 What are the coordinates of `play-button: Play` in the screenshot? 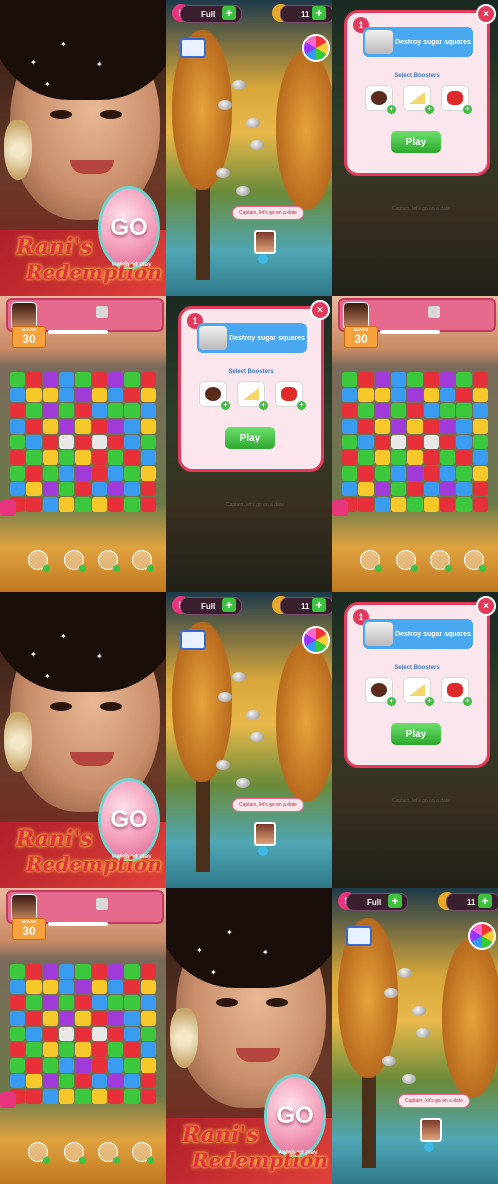 It's located at (416, 142).